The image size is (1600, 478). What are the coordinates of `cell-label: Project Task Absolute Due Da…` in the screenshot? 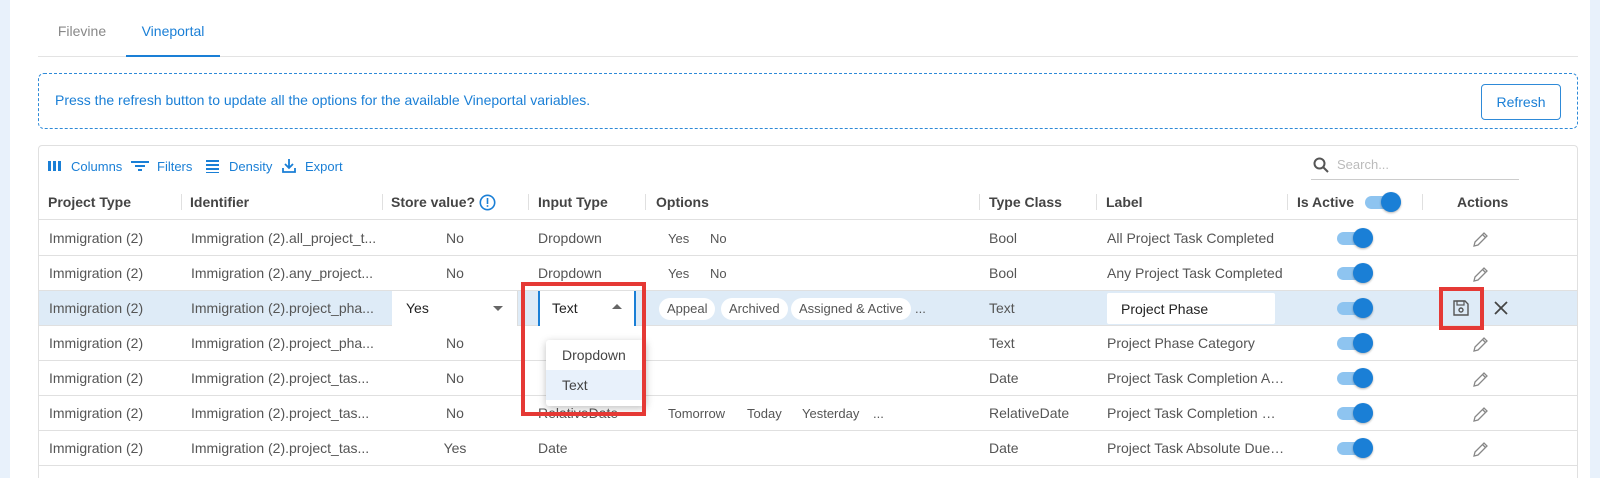 It's located at (1196, 448).